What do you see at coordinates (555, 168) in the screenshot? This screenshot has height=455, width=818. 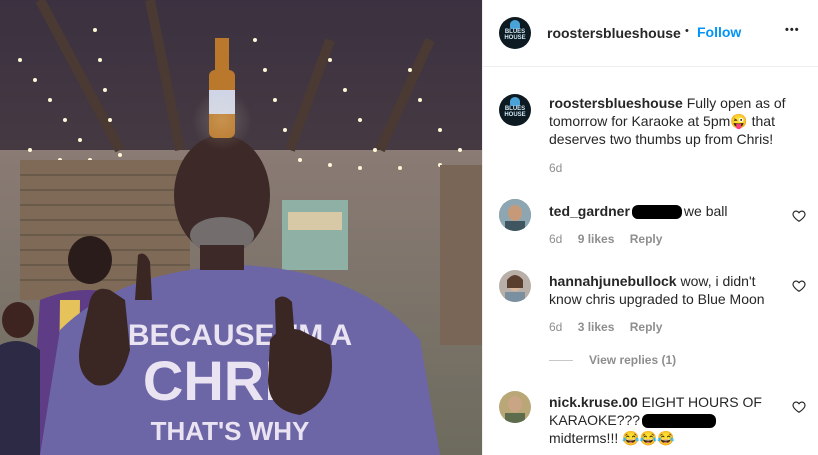 I see `caption-time: 6d` at bounding box center [555, 168].